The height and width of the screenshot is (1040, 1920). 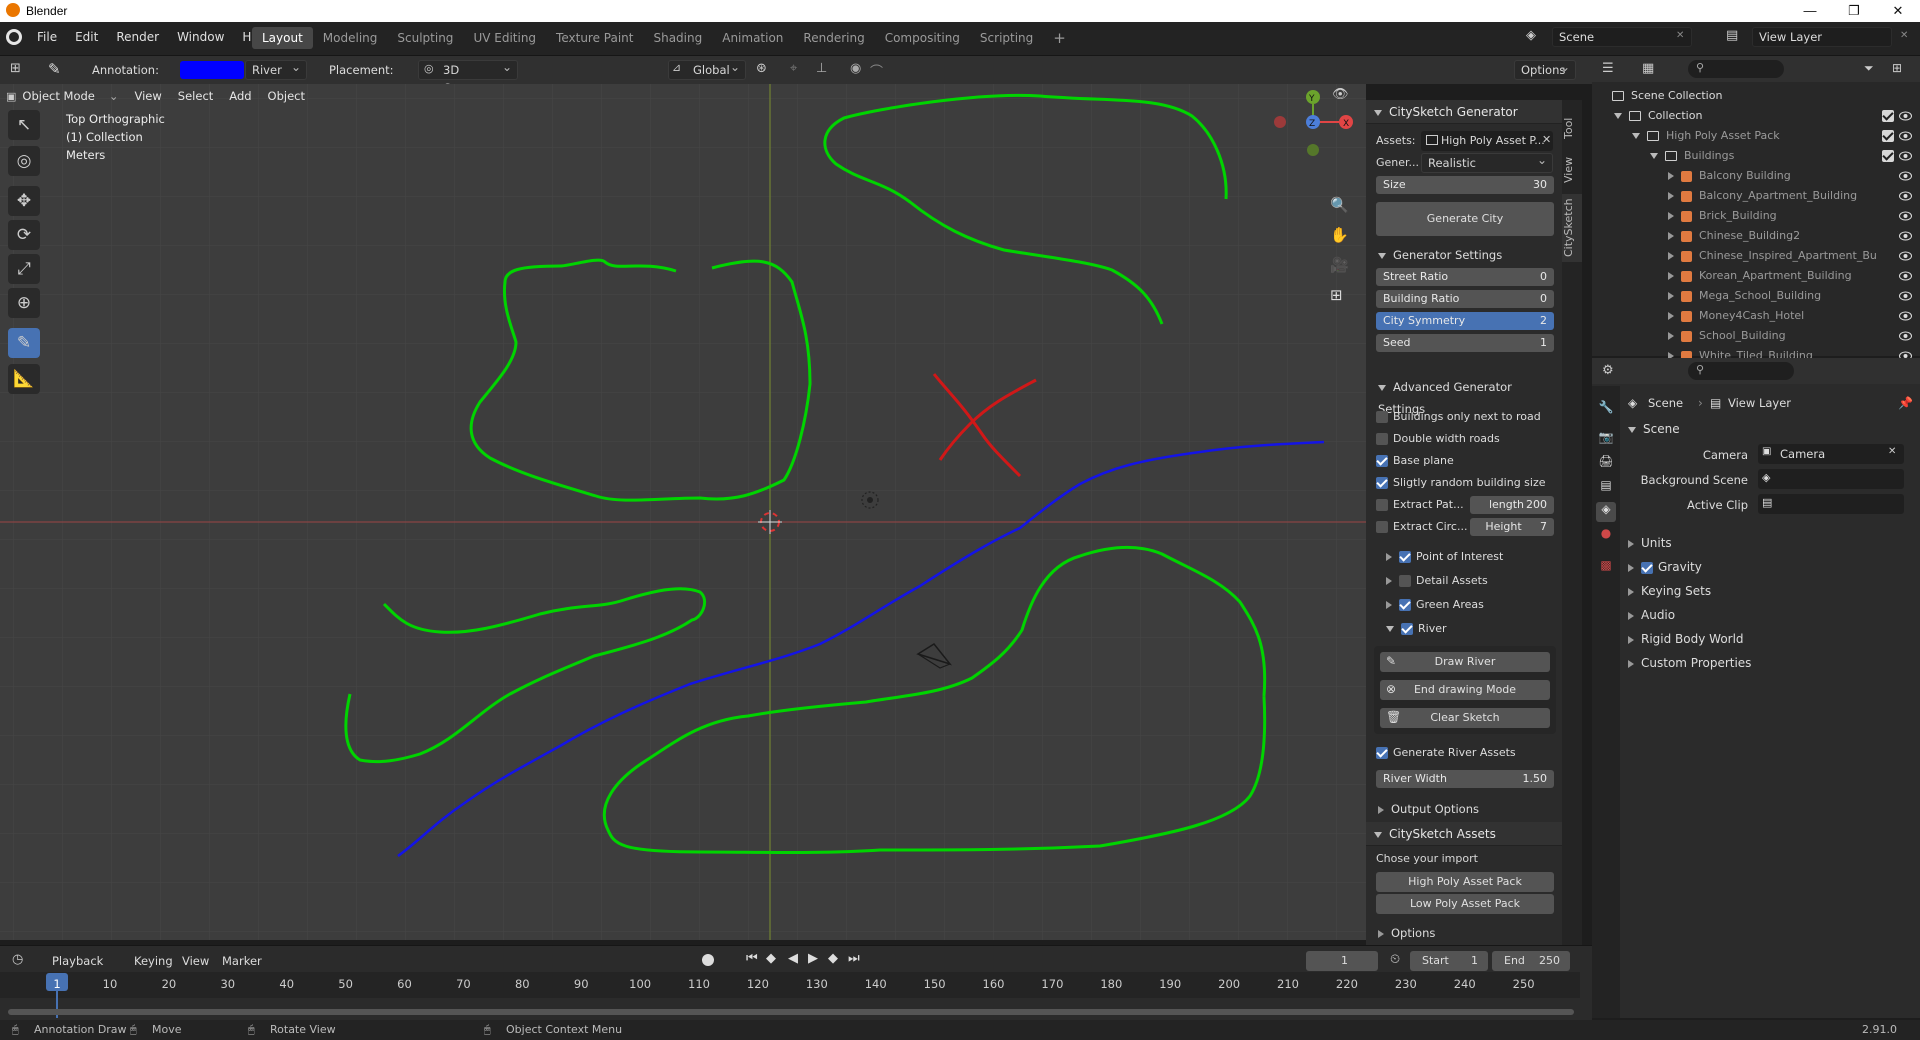 What do you see at coordinates (1651, 615) in the screenshot?
I see `audio-panel: Audio` at bounding box center [1651, 615].